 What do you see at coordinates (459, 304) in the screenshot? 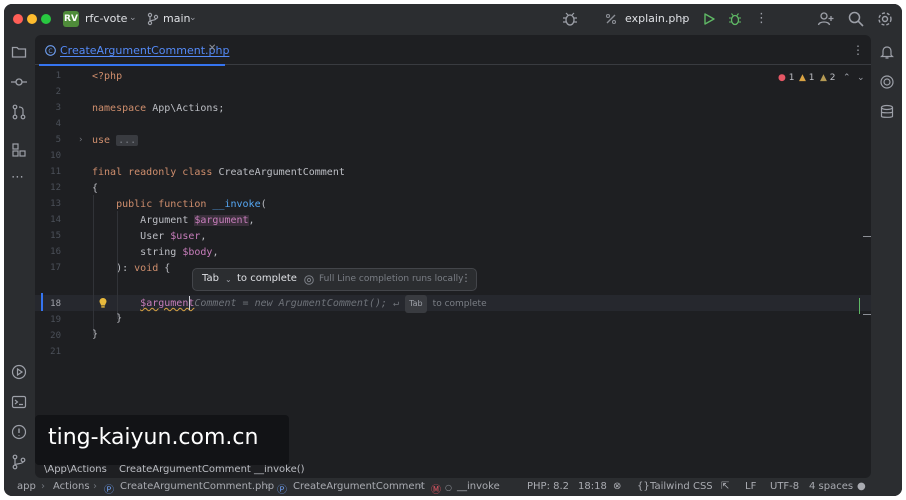
I see `inline-completion-hint: to complete` at bounding box center [459, 304].